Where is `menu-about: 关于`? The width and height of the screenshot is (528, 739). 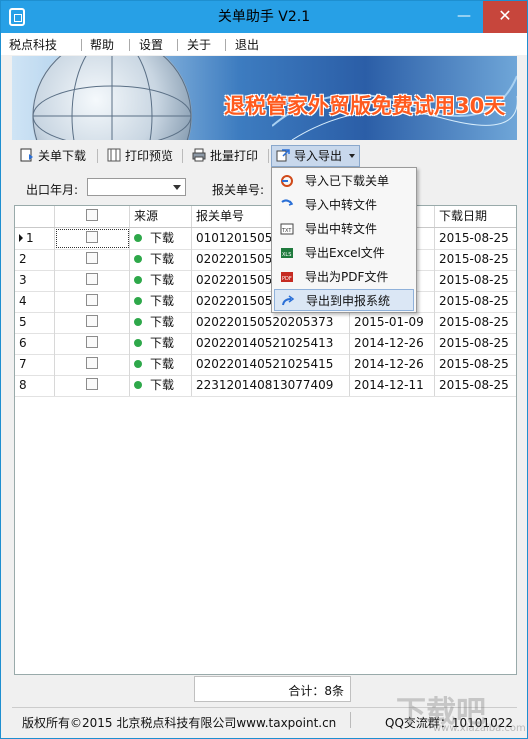
menu-about: 关于 is located at coordinates (199, 45).